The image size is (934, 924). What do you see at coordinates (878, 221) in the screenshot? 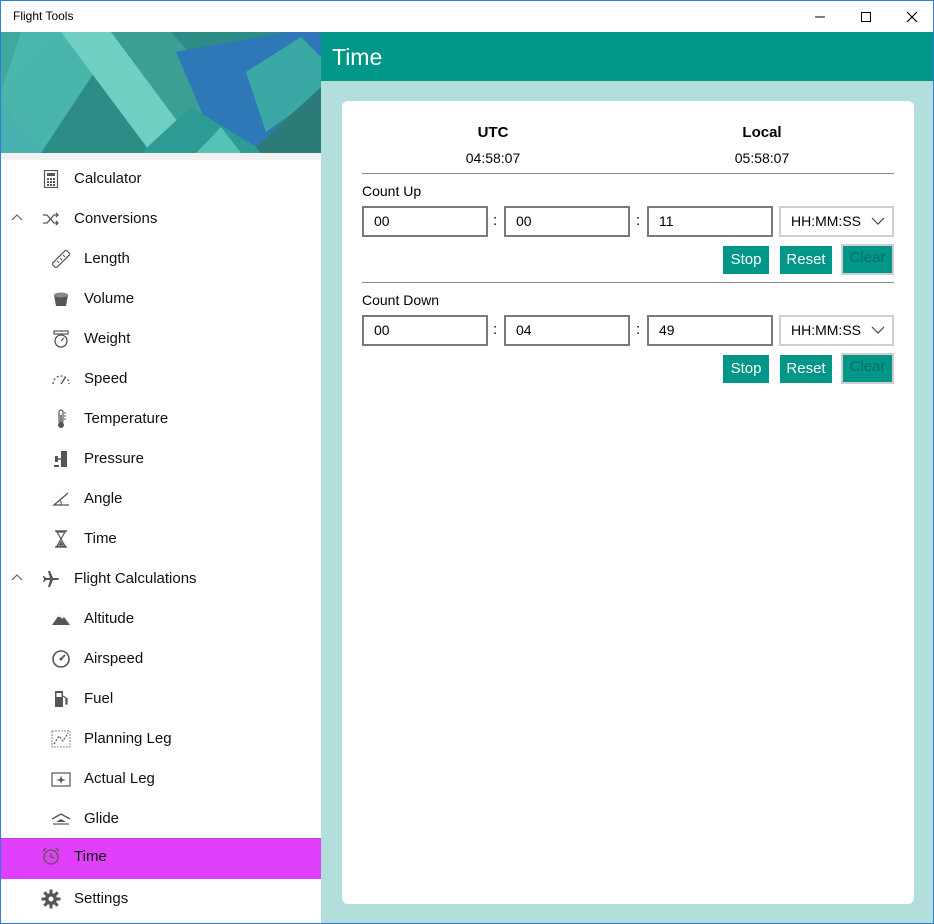
I see `chevron-down-icon` at bounding box center [878, 221].